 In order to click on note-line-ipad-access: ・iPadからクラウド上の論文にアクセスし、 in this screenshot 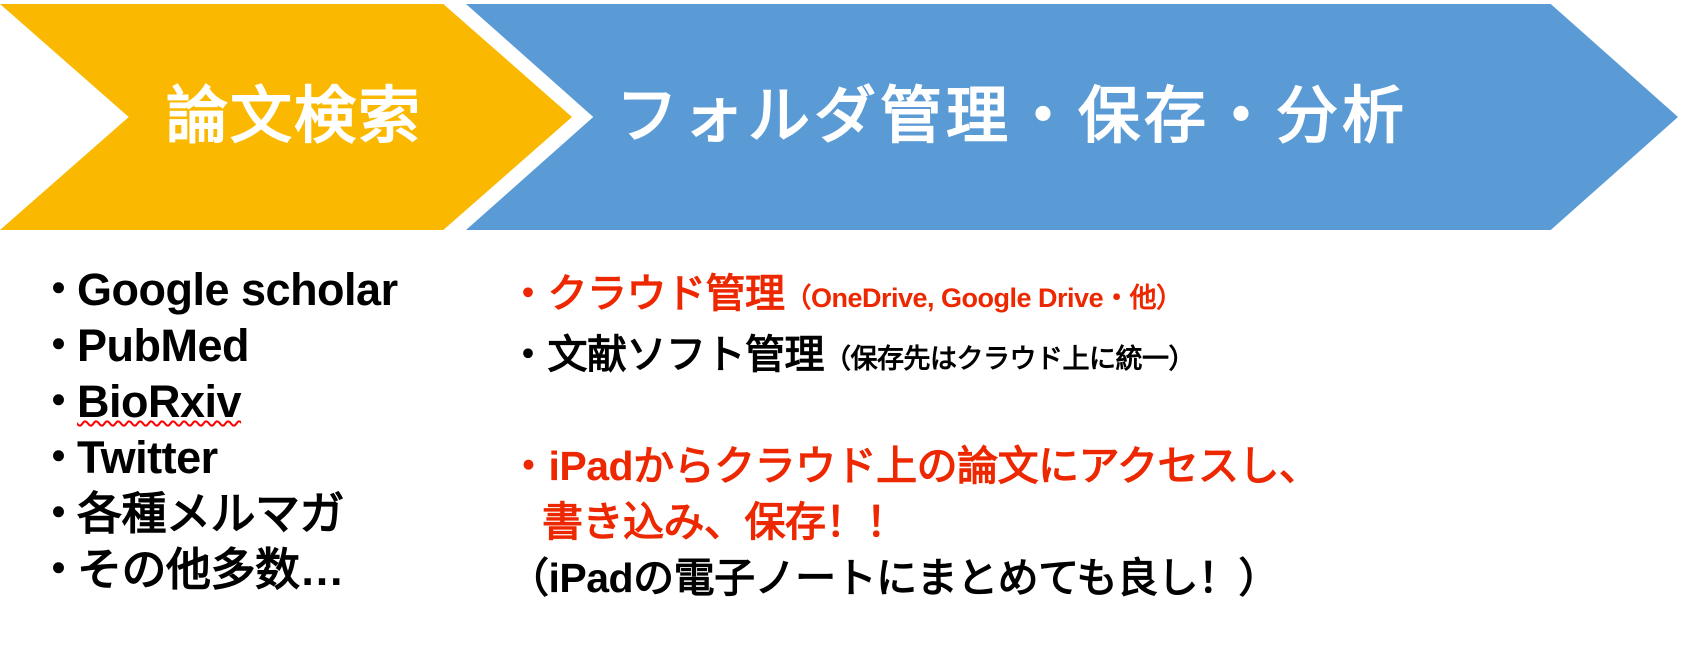, I will do `click(1088, 466)`.